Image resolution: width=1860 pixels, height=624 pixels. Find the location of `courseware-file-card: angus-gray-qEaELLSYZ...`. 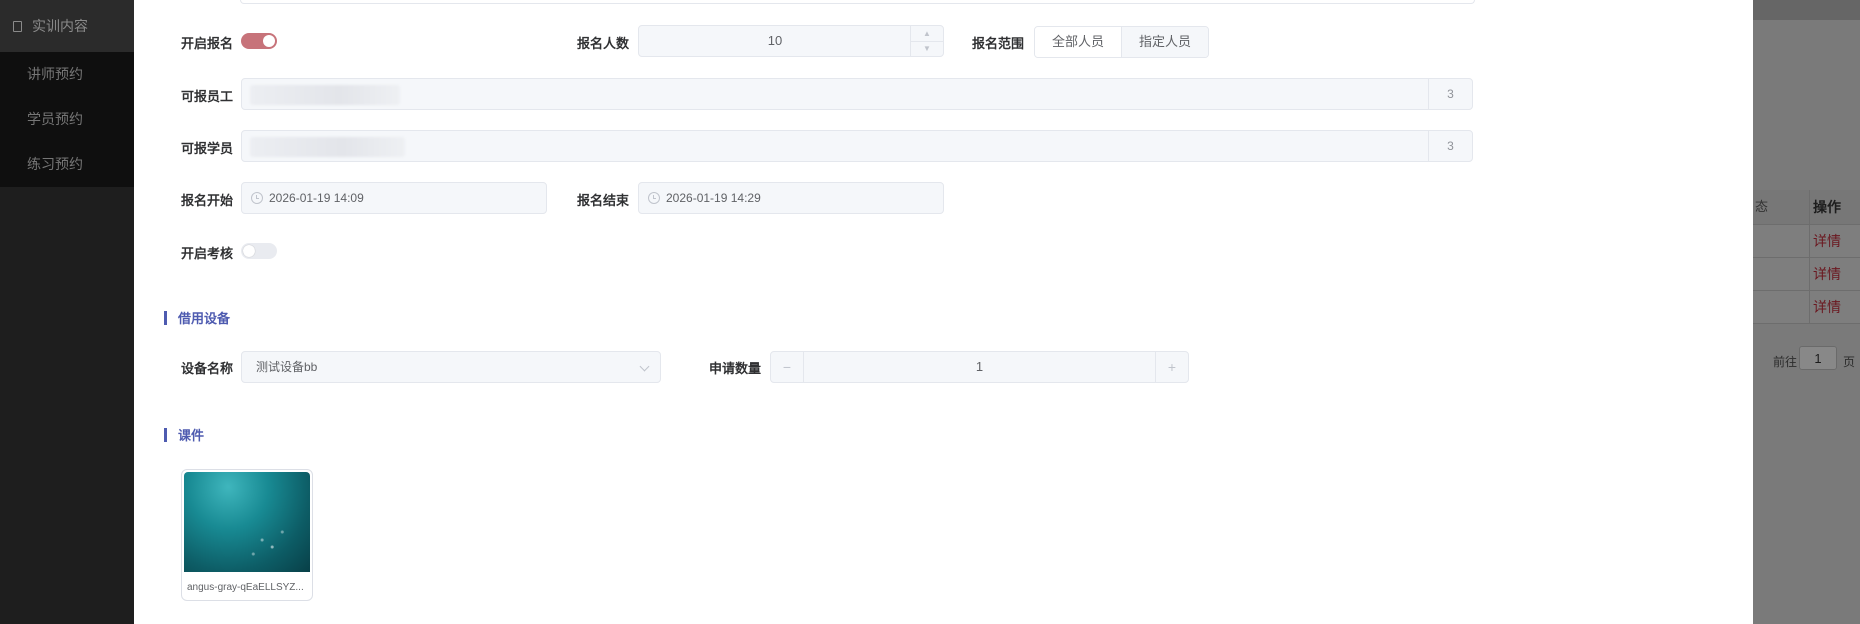

courseware-file-card: angus-gray-qEaELLSYZ... is located at coordinates (247, 535).